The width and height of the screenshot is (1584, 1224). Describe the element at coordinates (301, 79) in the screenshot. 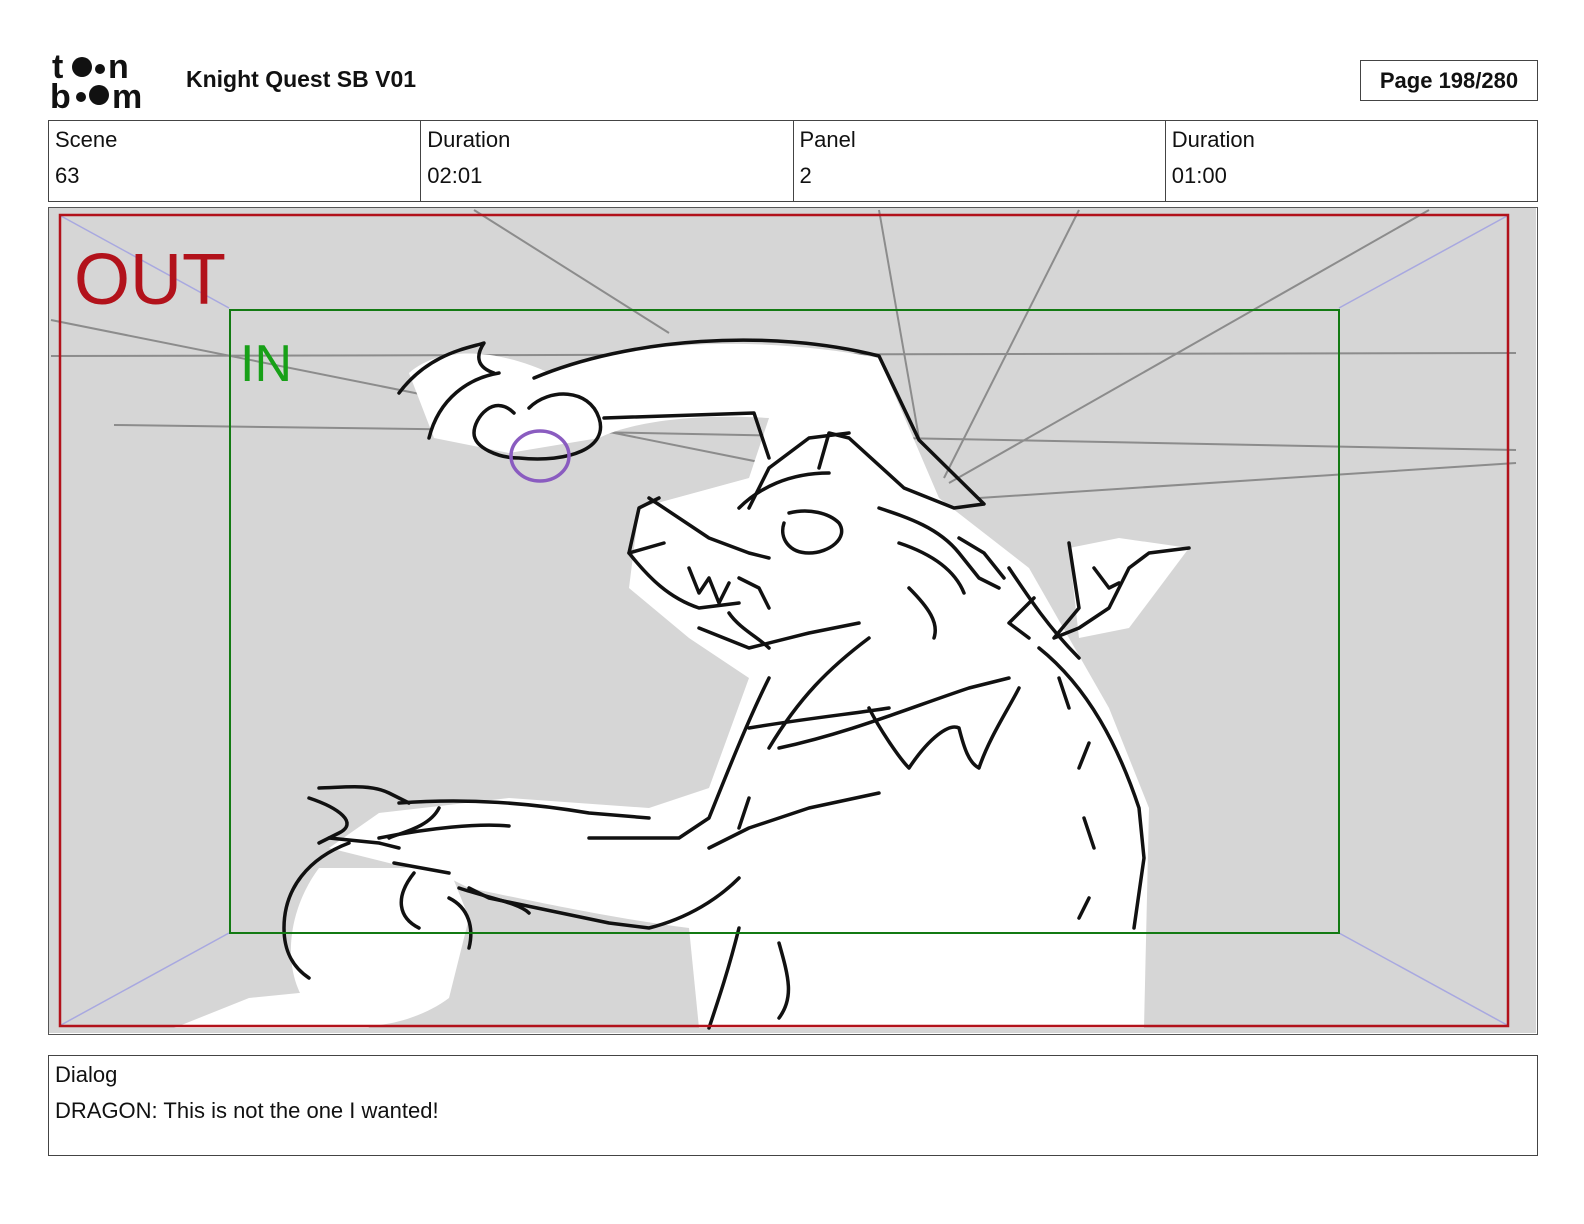

I see `project-title: Knight Quest SB V01` at that location.